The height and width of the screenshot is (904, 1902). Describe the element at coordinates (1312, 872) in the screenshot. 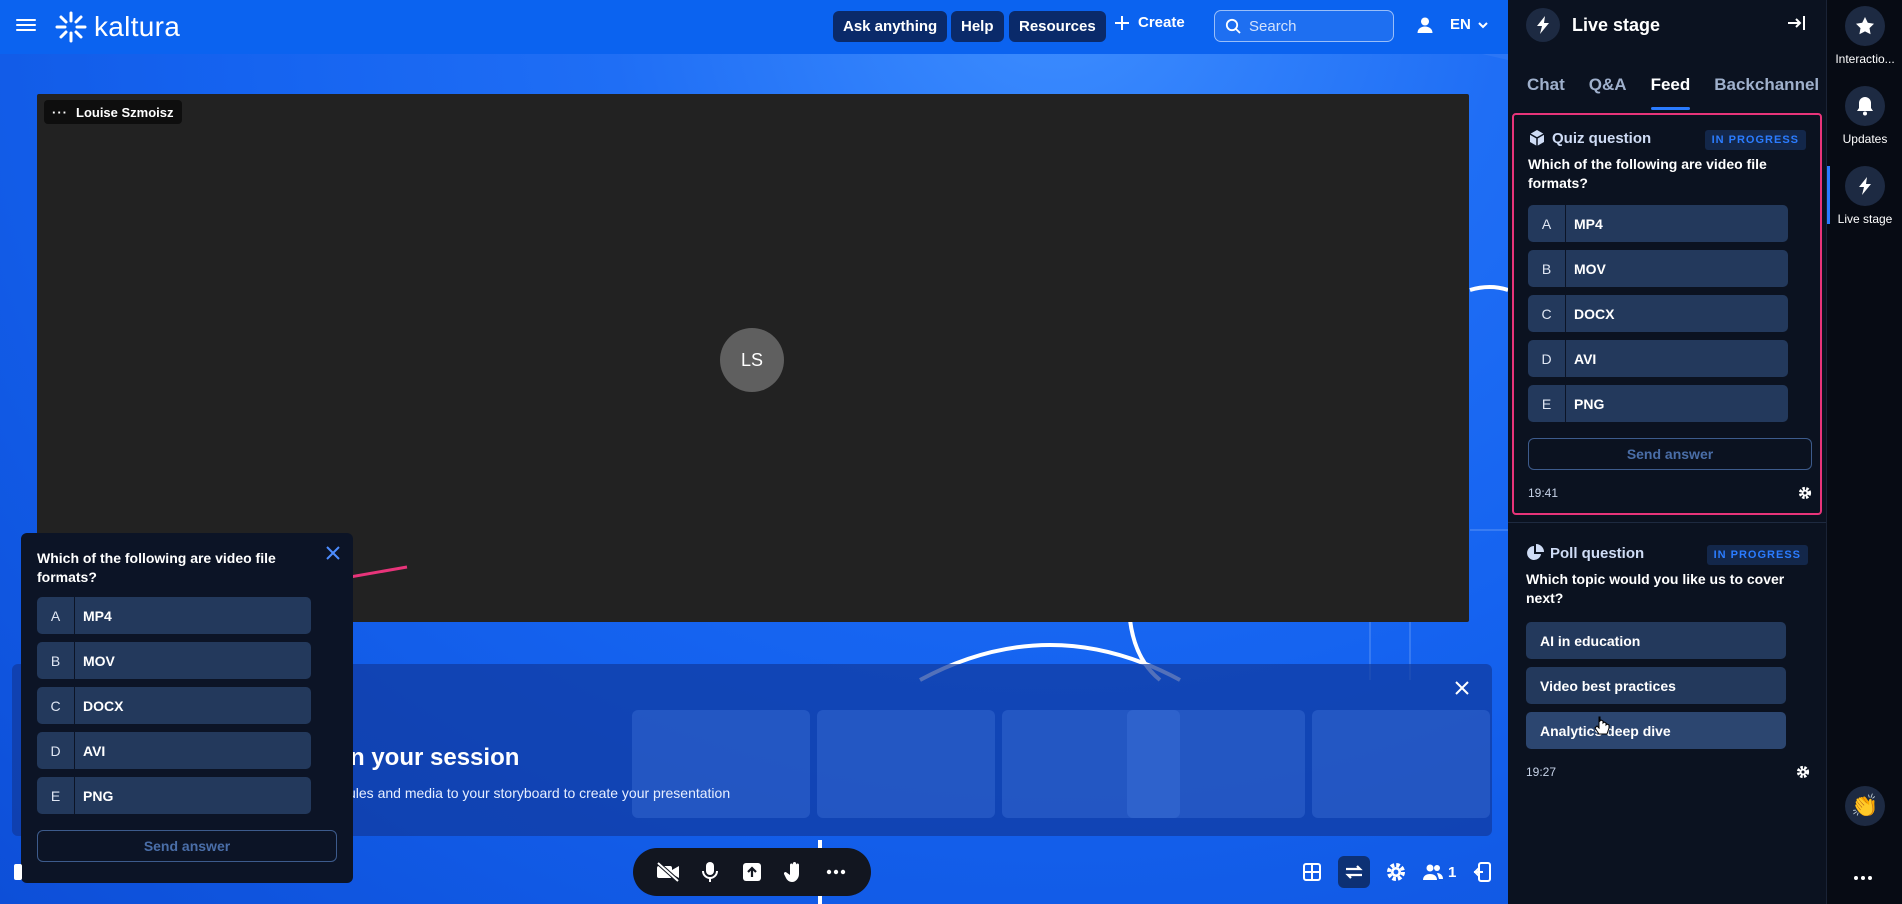

I see `grid-layout-icon` at that location.